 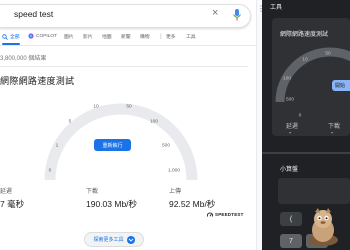 What do you see at coordinates (129, 45) in the screenshot?
I see `tabs-divider` at bounding box center [129, 45].